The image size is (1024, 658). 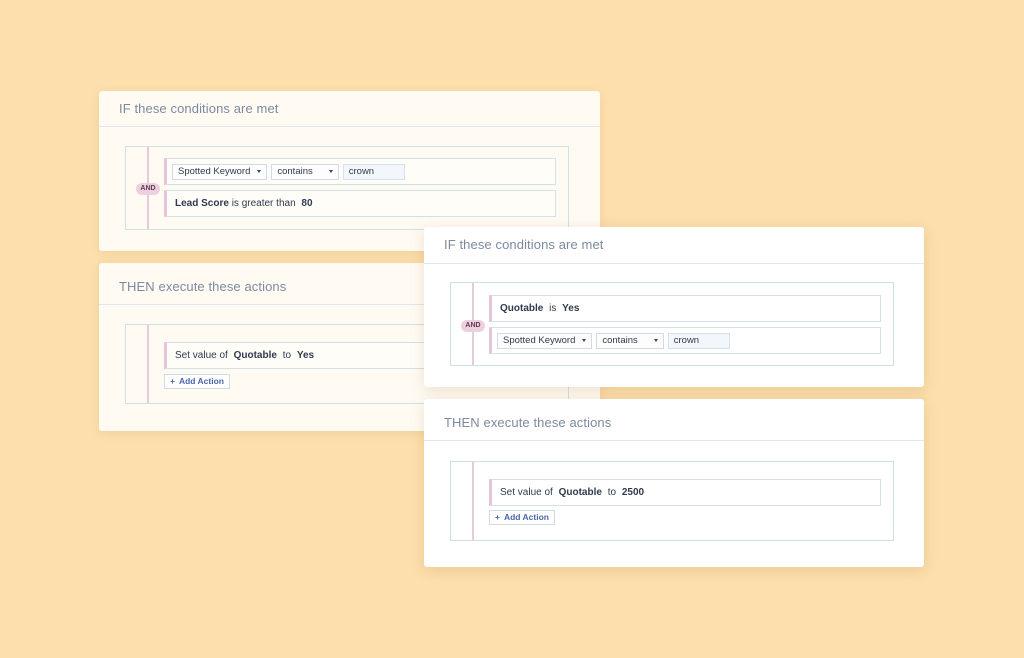 I want to click on action-text: Set value of Quotable to 2500, so click(x=570, y=492).